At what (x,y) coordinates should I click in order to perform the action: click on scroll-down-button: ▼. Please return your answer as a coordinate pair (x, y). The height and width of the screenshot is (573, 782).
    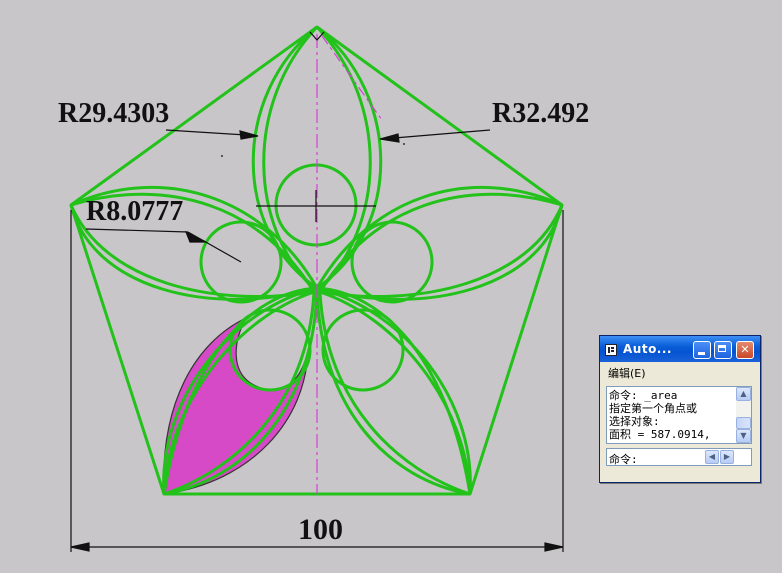
    Looking at the image, I should click on (743, 436).